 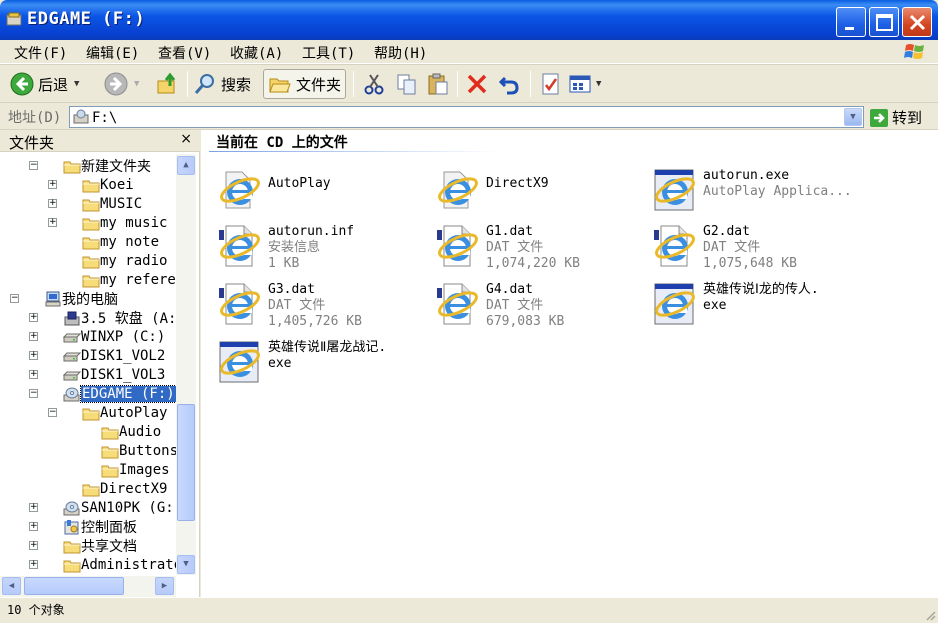 What do you see at coordinates (896, 117) in the screenshot?
I see `go-button: 转到` at bounding box center [896, 117].